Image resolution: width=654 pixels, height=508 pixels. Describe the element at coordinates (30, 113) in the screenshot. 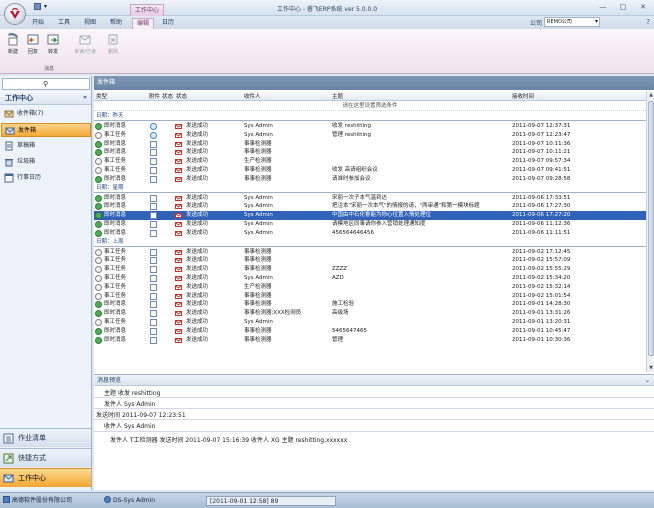

I see `nav-item-label: 收件箱(7)` at that location.